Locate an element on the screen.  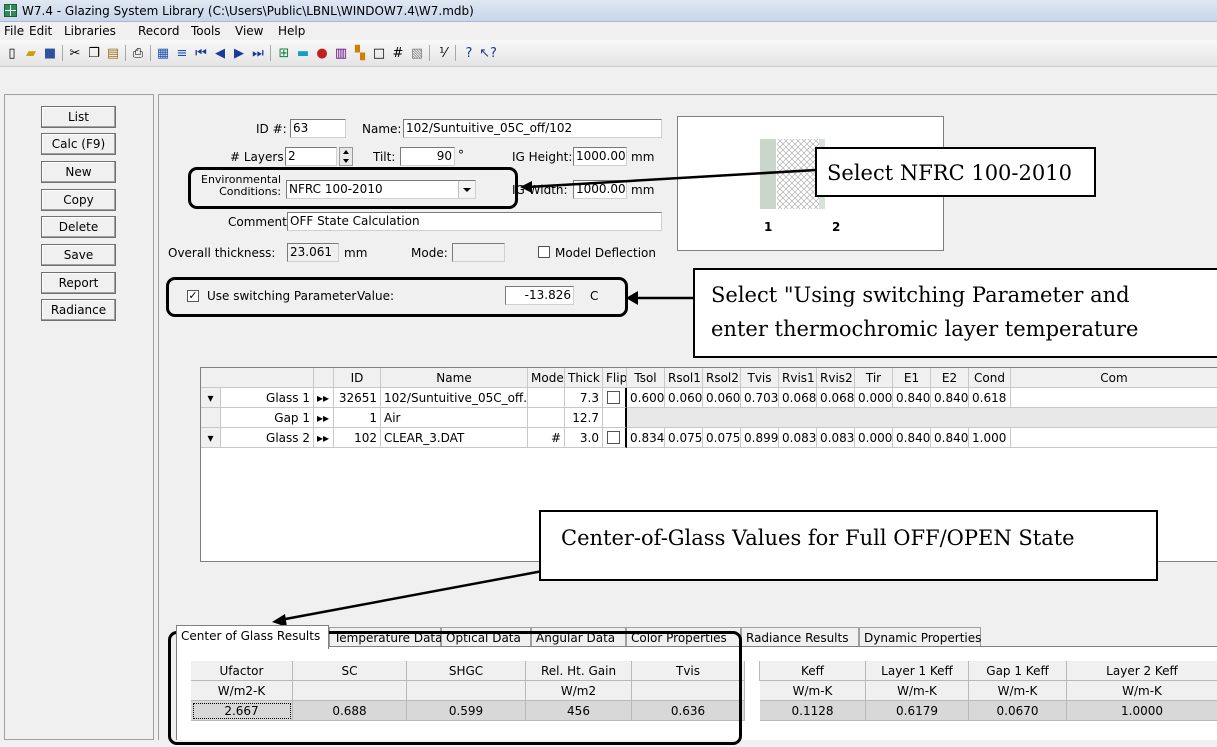
nfrc-callout: Select NFRC 100-2010 is located at coordinates (955, 172).